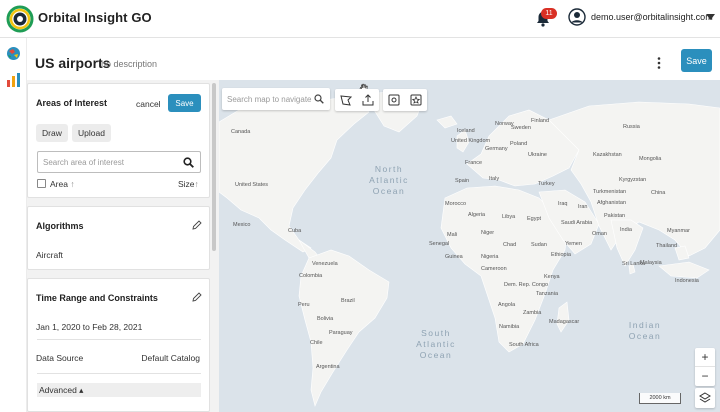 This screenshot has width=720, height=412. Describe the element at coordinates (547, 294) in the screenshot. I see `map-label: Tanzania` at that location.